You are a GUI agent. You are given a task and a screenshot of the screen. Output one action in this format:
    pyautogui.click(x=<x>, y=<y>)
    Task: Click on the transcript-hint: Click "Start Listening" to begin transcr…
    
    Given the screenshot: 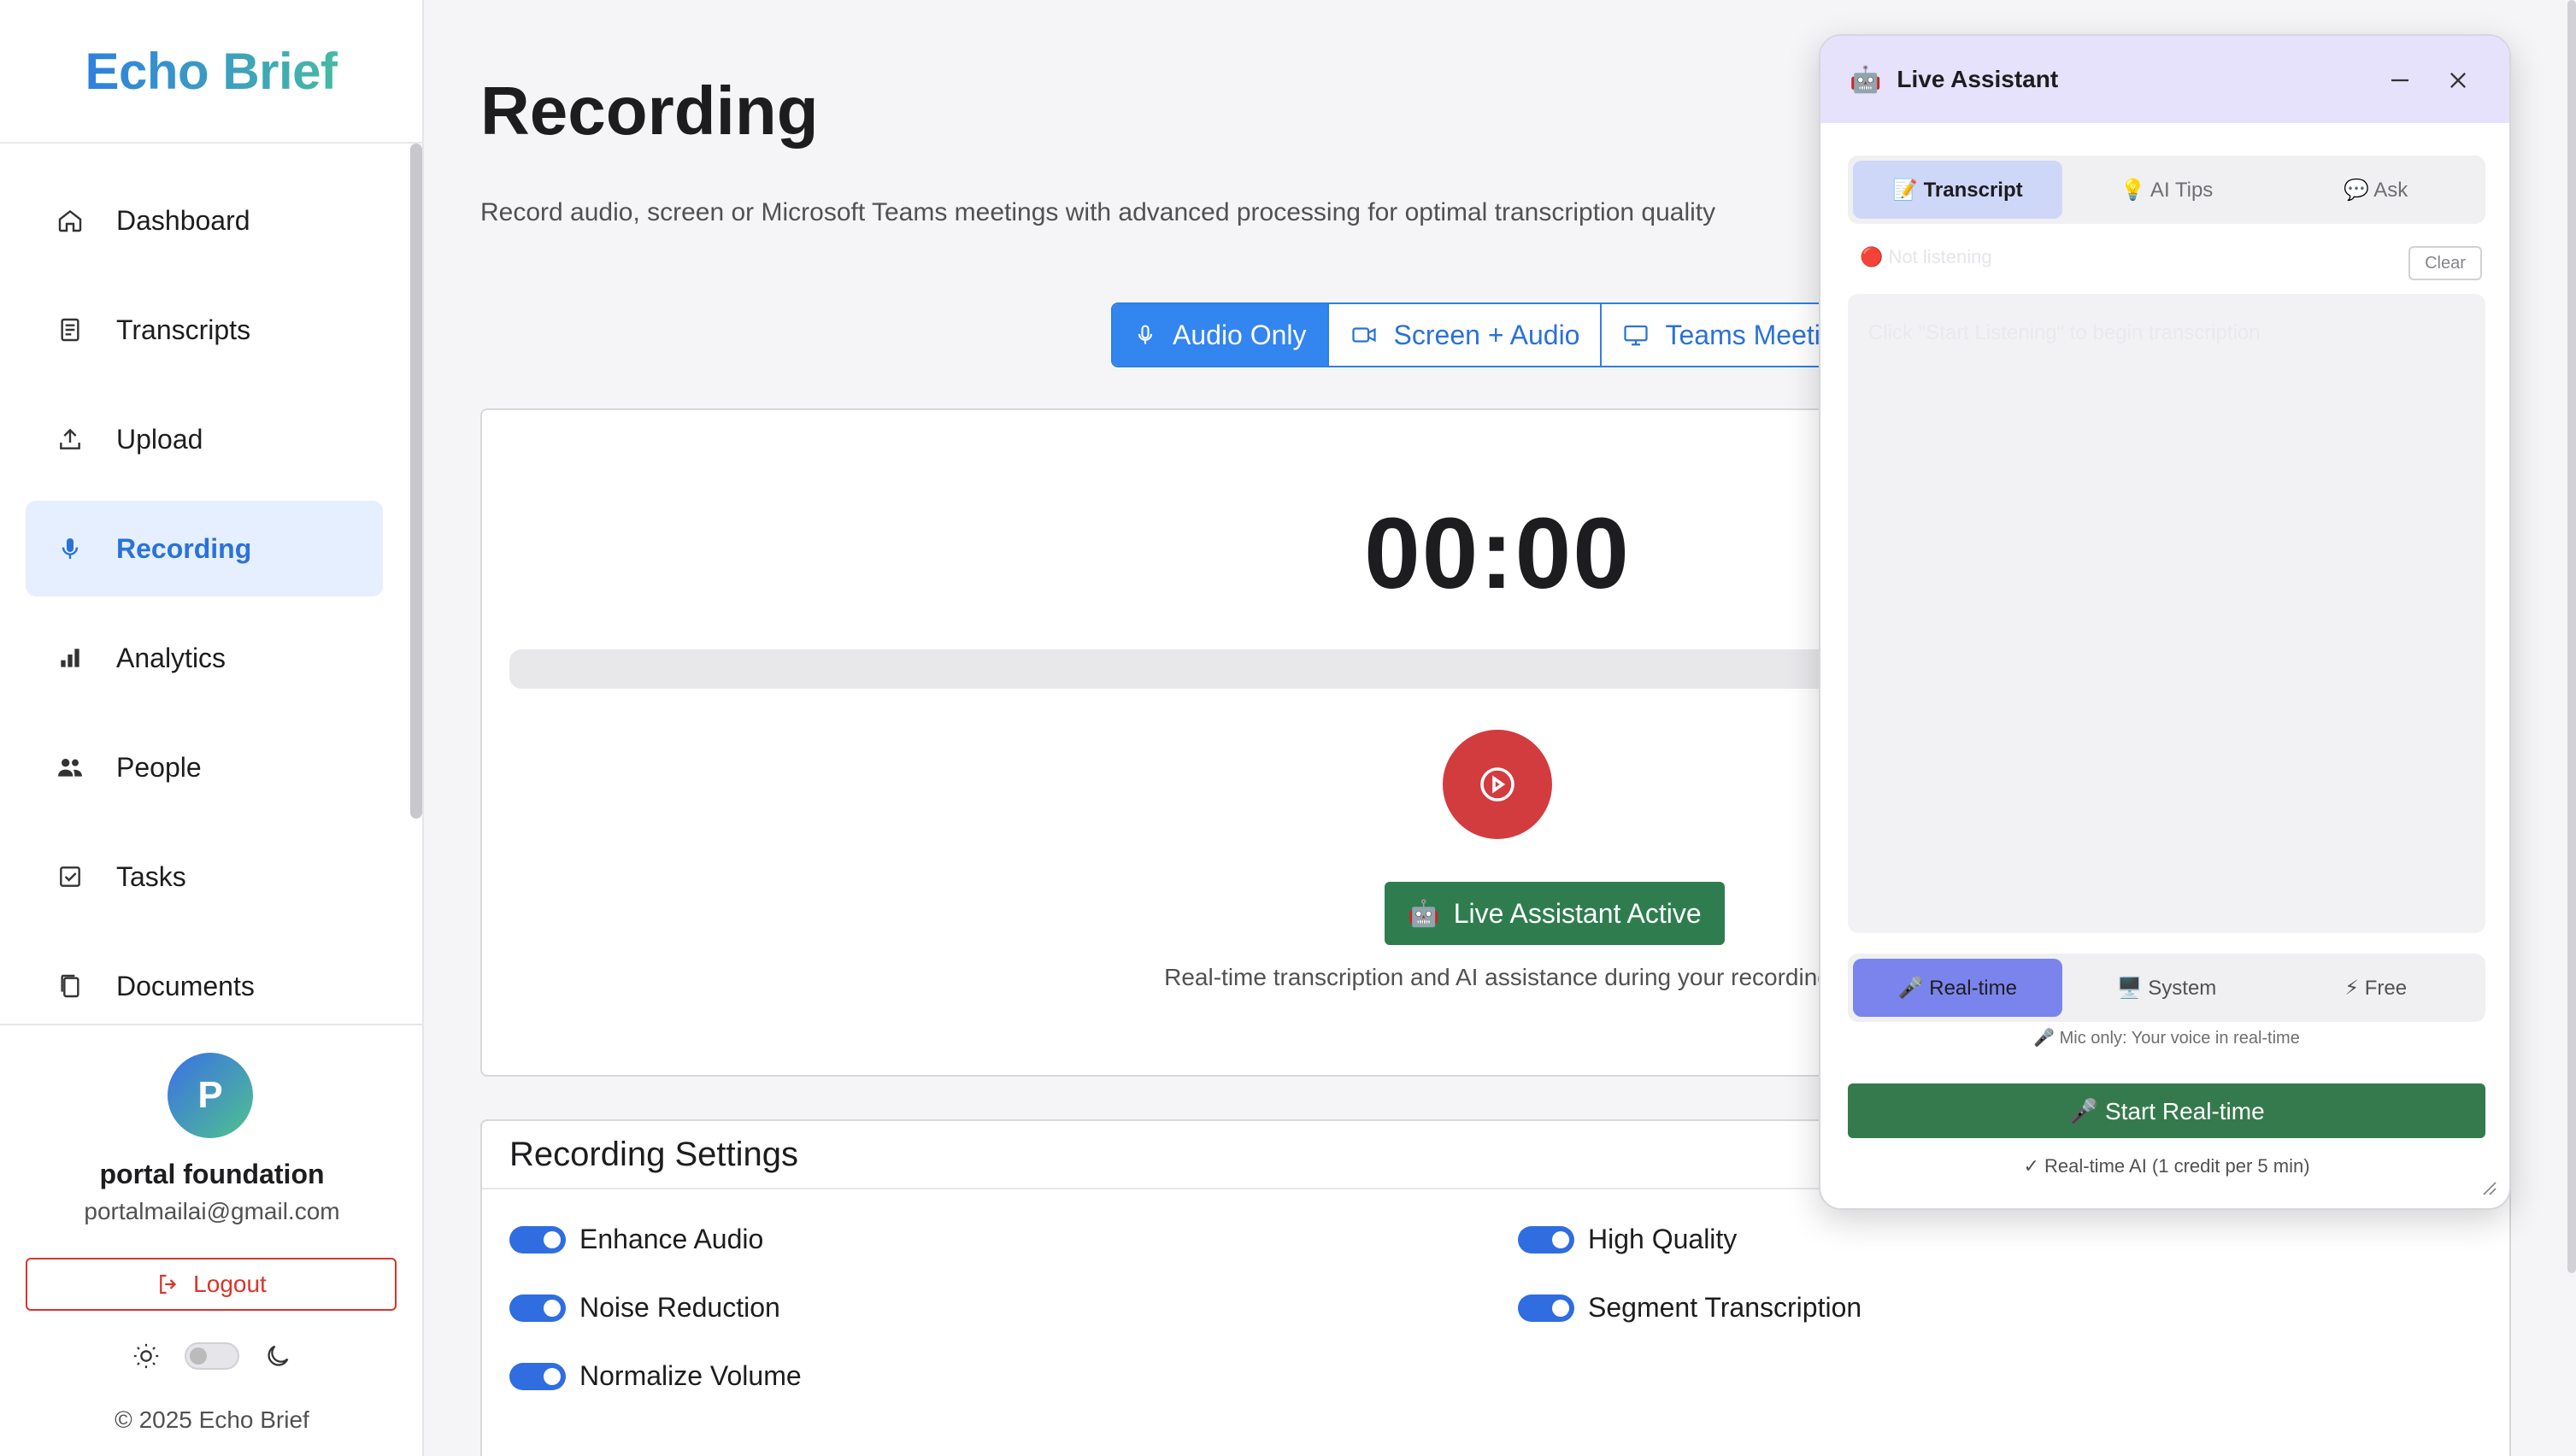 What is the action you would take?
    pyautogui.click(x=2064, y=333)
    